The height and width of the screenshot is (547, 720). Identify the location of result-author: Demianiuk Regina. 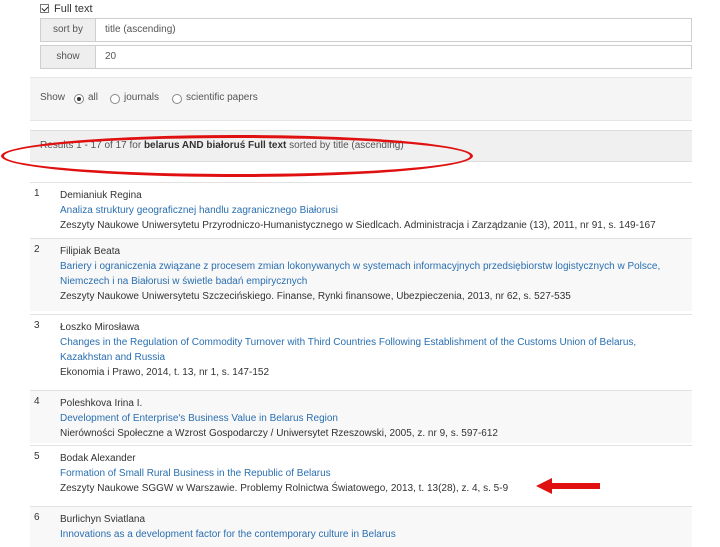
(374, 195).